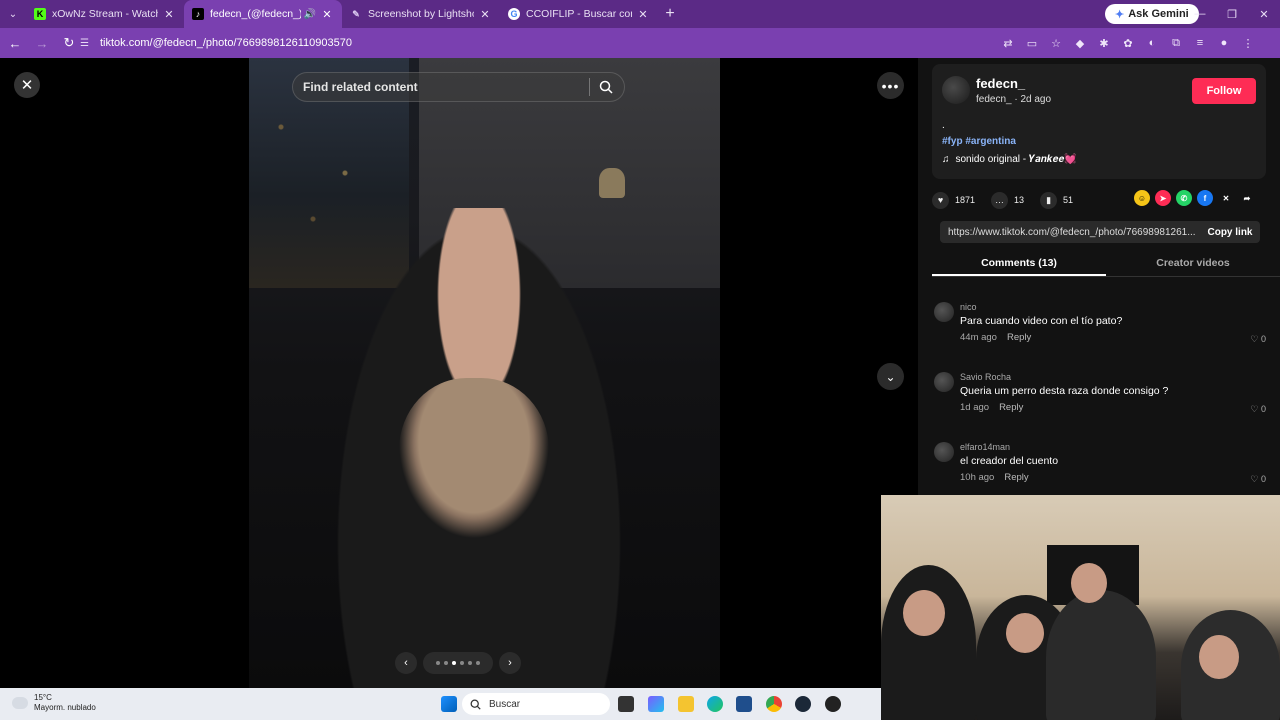 This screenshot has width=1280, height=720. I want to click on extension-icon: ✱, so click(1104, 43).